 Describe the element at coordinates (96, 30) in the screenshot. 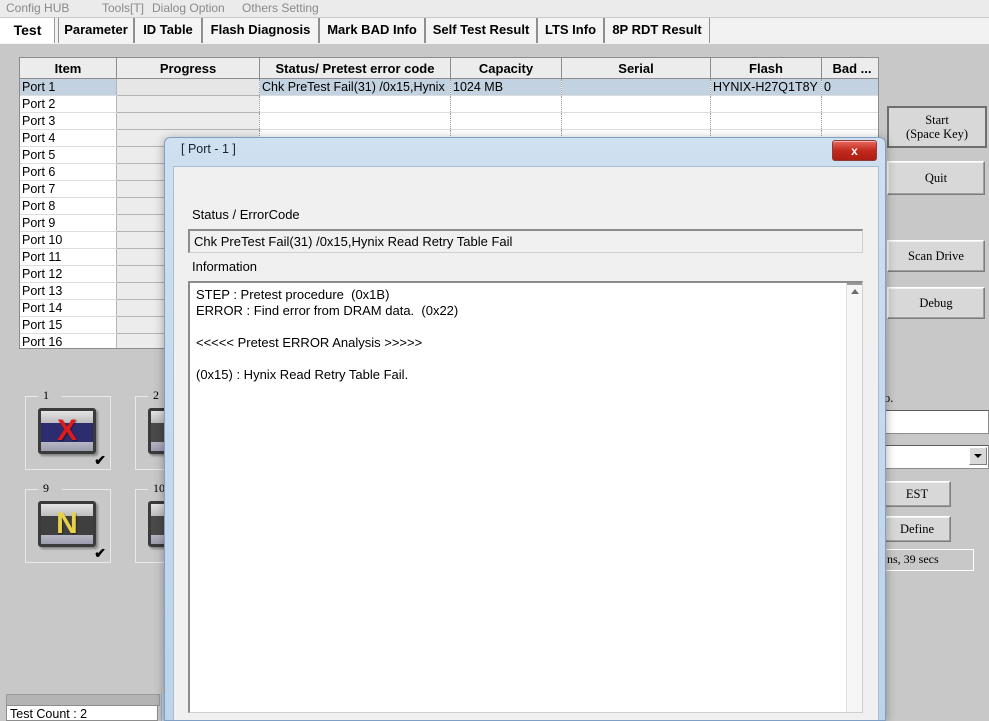

I see `tab-parameter: Parameter` at that location.